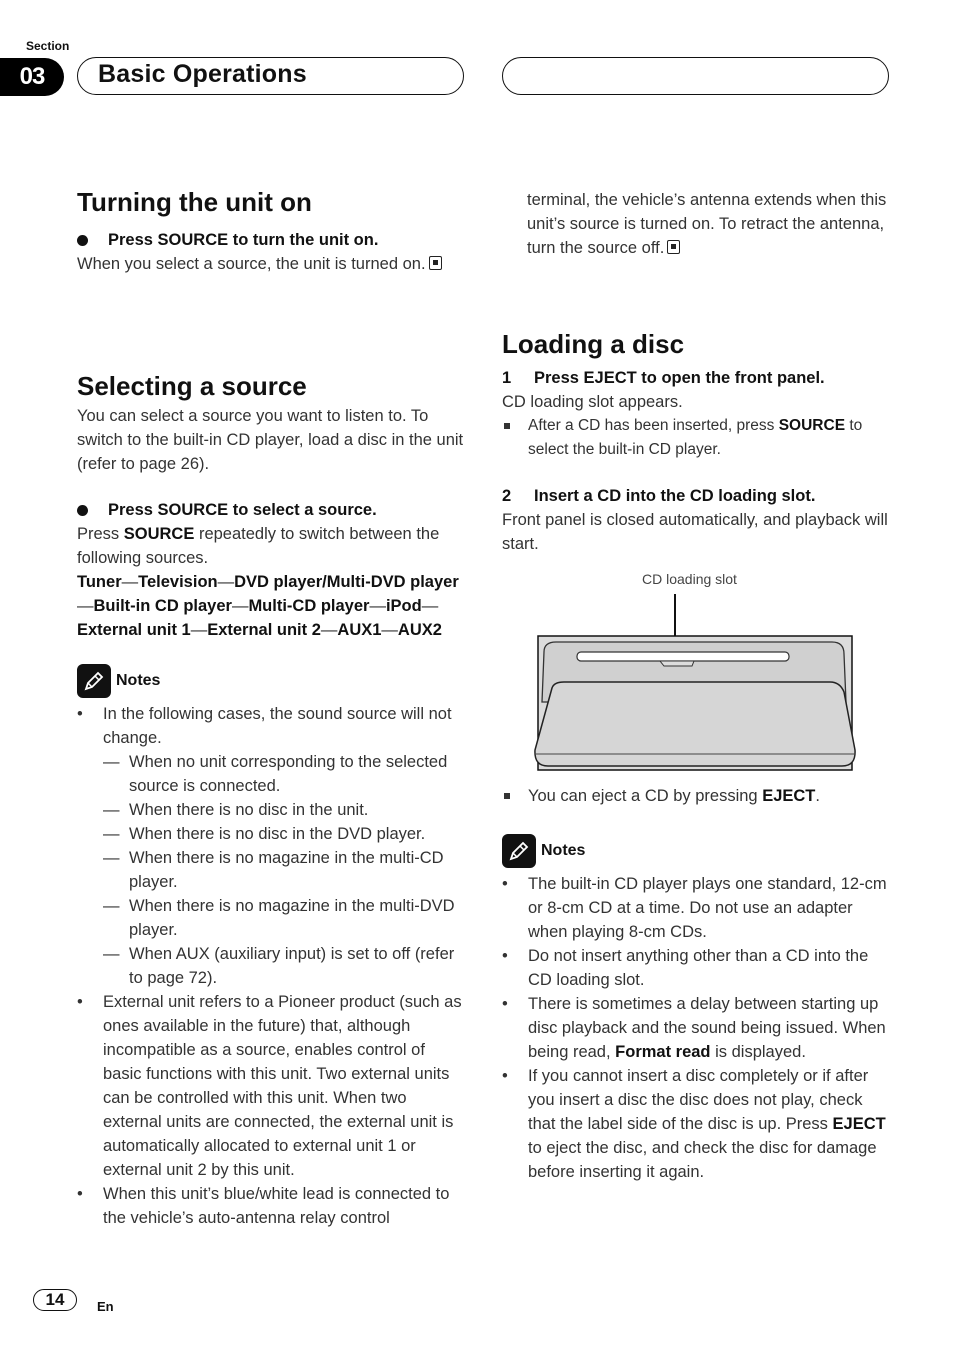 This screenshot has height=1352, width=954. What do you see at coordinates (683, 656) in the screenshot?
I see `cd-slot` at bounding box center [683, 656].